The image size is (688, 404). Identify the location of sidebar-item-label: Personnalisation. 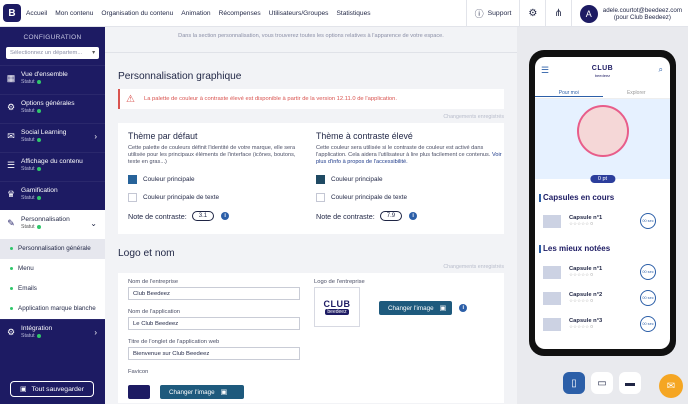
(45, 219).